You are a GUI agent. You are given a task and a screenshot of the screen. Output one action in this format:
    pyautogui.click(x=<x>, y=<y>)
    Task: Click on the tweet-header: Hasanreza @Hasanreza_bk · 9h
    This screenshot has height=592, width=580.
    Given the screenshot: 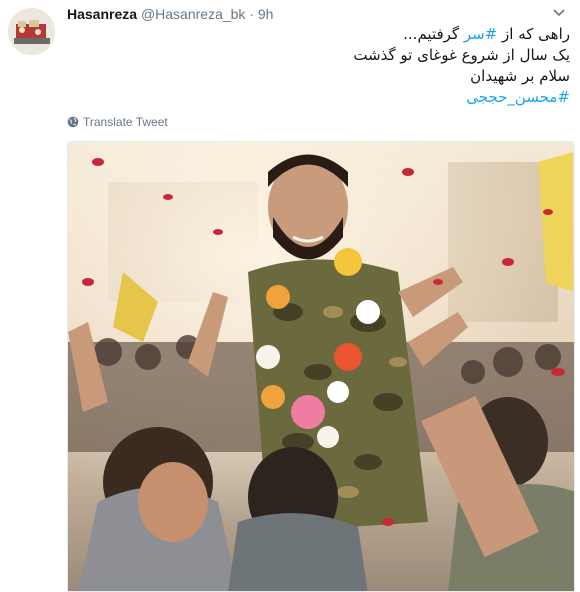 What is the action you would take?
    pyautogui.click(x=170, y=14)
    